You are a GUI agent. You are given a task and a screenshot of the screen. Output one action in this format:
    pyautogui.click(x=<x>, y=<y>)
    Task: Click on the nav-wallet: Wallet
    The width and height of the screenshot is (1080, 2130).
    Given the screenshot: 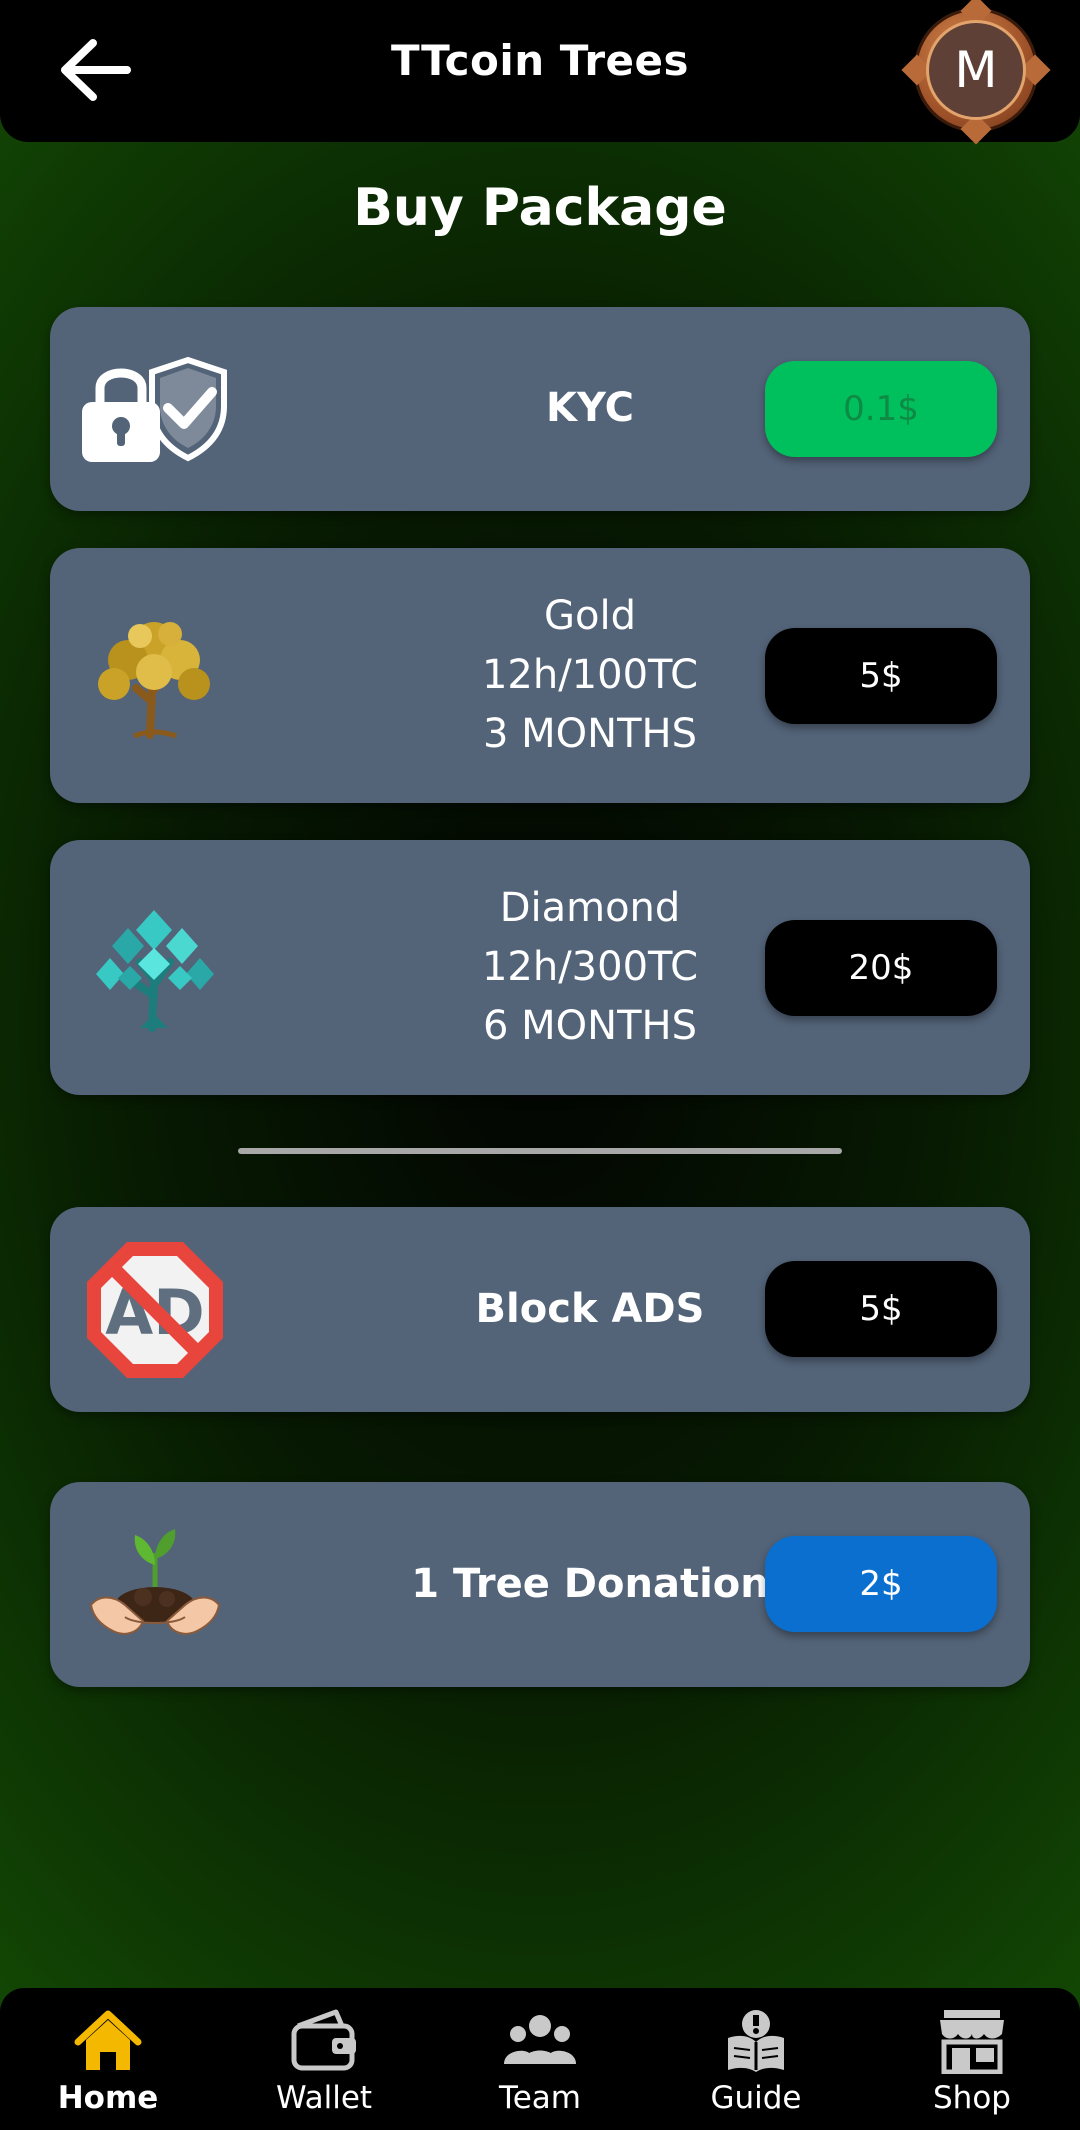 What is the action you would take?
    pyautogui.click(x=324, y=2059)
    